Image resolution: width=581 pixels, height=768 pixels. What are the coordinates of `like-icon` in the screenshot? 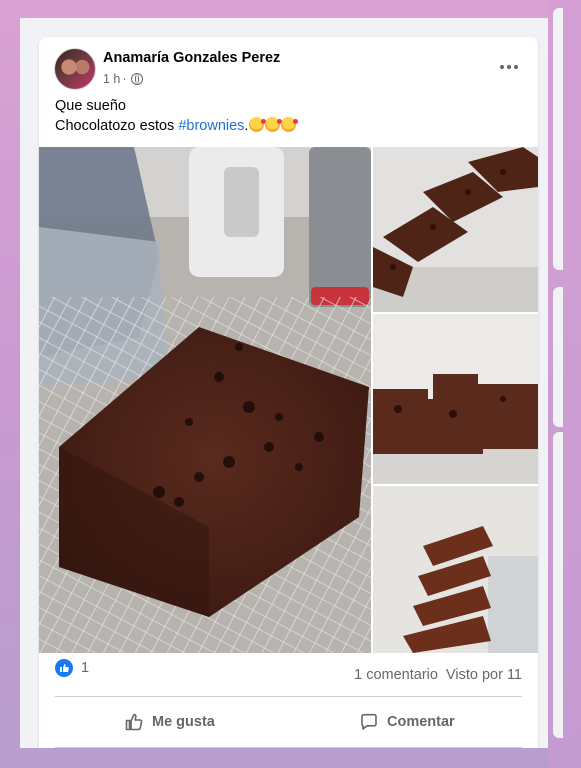 It's located at (64, 668).